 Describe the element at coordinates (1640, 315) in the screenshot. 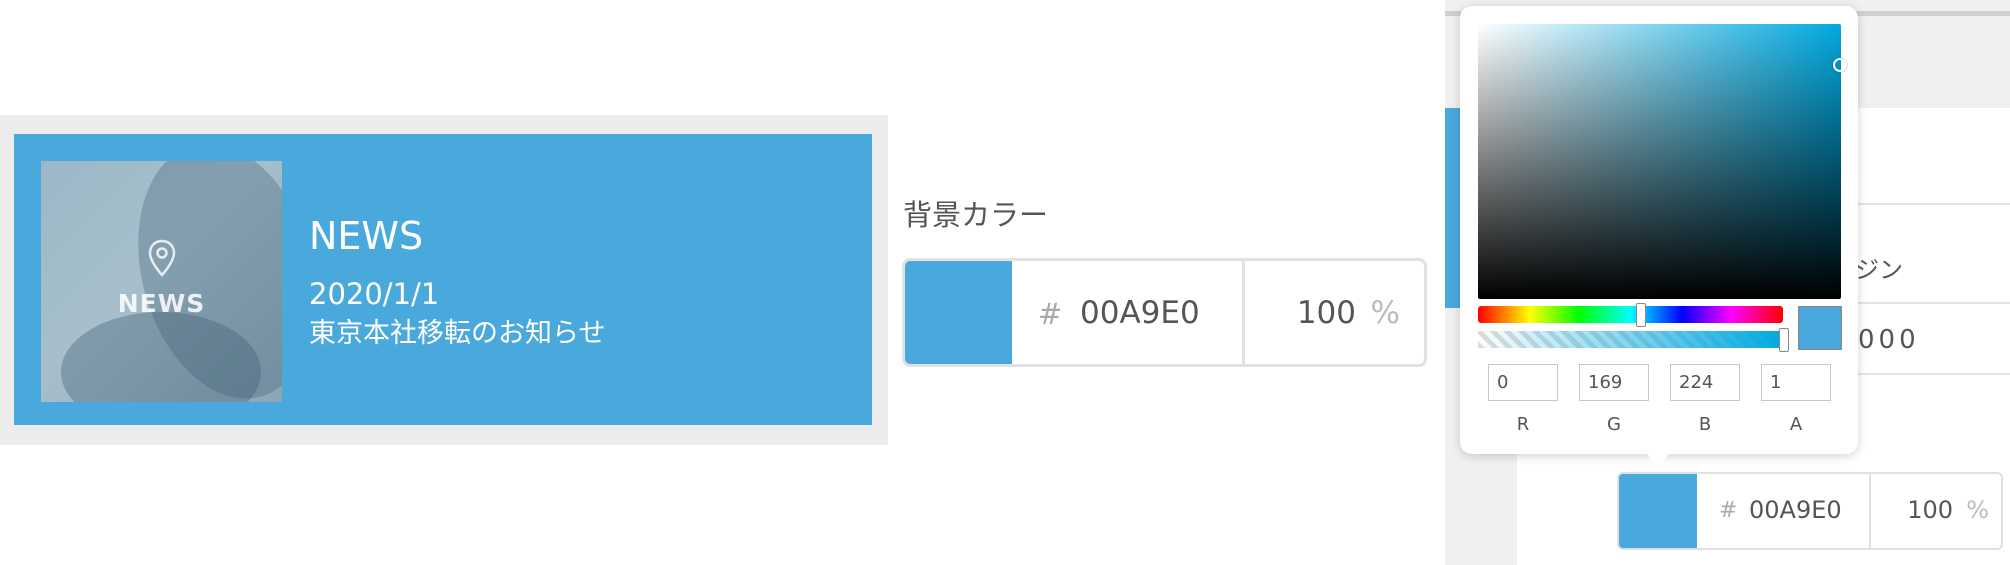

I see `hue-slider-handle` at that location.